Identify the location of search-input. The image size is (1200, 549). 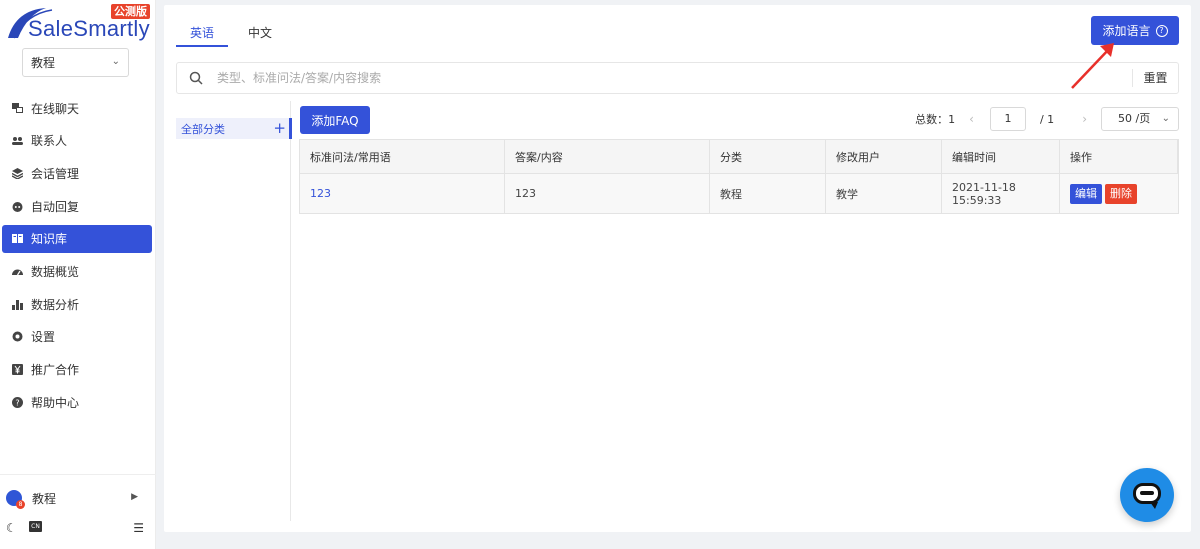
(667, 78).